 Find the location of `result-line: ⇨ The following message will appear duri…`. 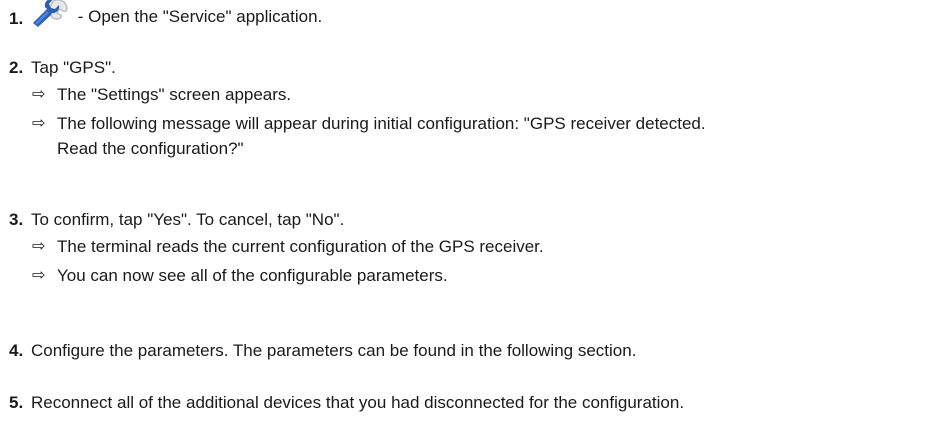

result-line: ⇨ The following message will appear duri… is located at coordinates (469, 136).